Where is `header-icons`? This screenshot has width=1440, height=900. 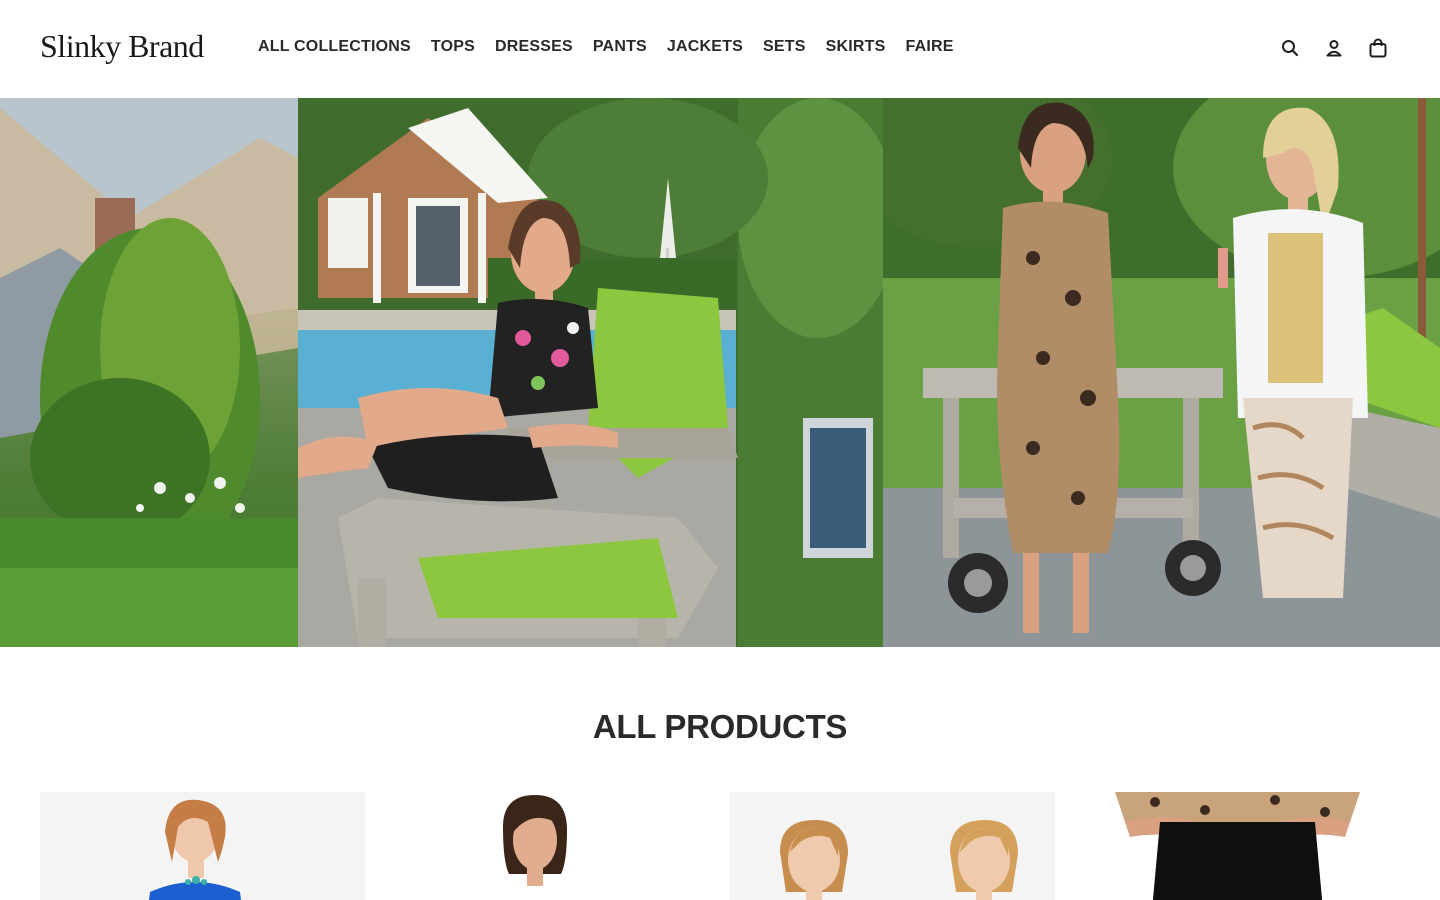
header-icons is located at coordinates (1334, 48).